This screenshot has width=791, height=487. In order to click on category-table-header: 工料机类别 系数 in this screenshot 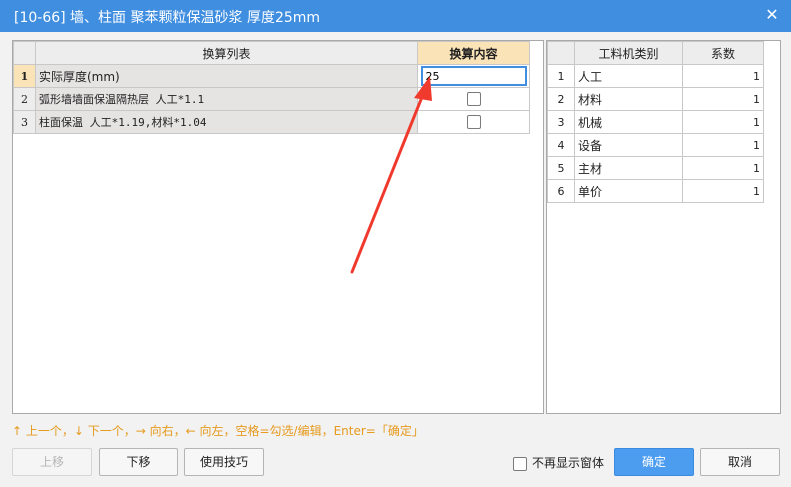, I will do `click(655, 53)`.